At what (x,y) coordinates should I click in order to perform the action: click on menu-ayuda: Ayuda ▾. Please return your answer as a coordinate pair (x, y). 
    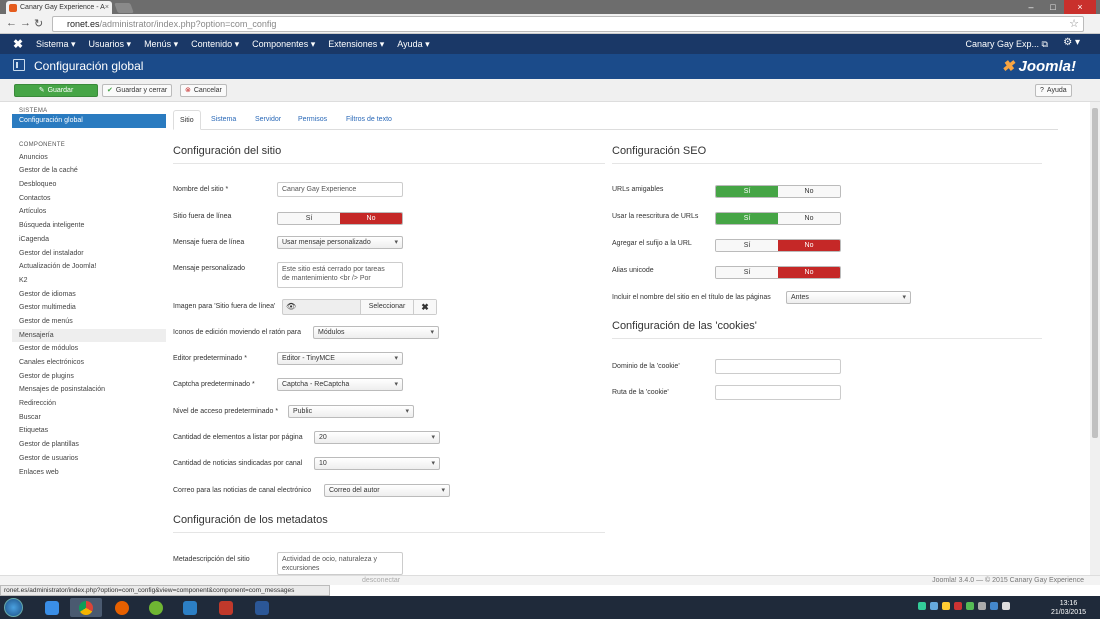
    Looking at the image, I should click on (413, 44).